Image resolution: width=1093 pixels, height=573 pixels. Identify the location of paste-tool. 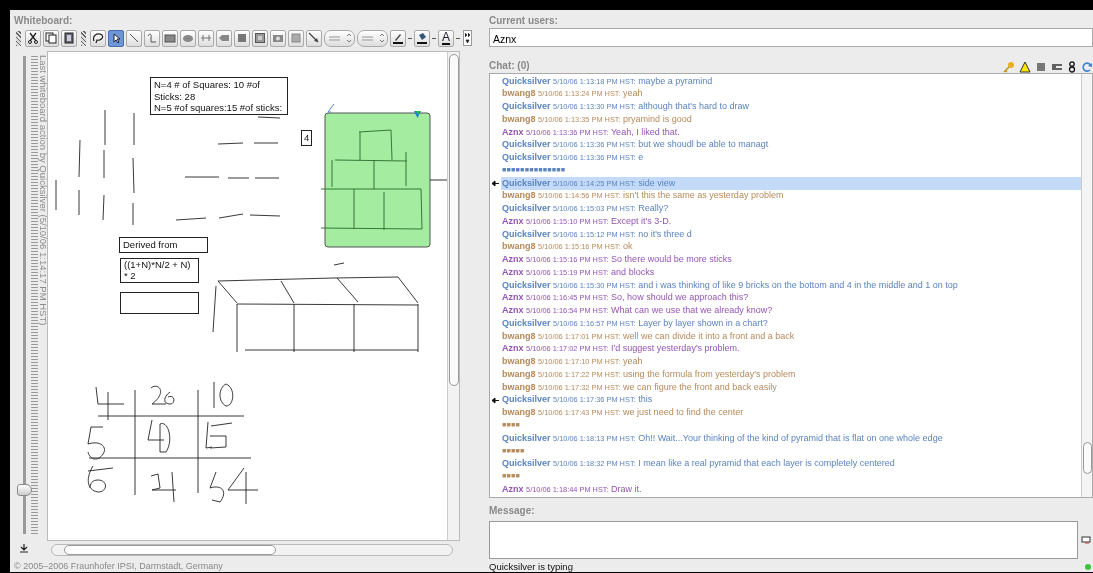
(69, 38).